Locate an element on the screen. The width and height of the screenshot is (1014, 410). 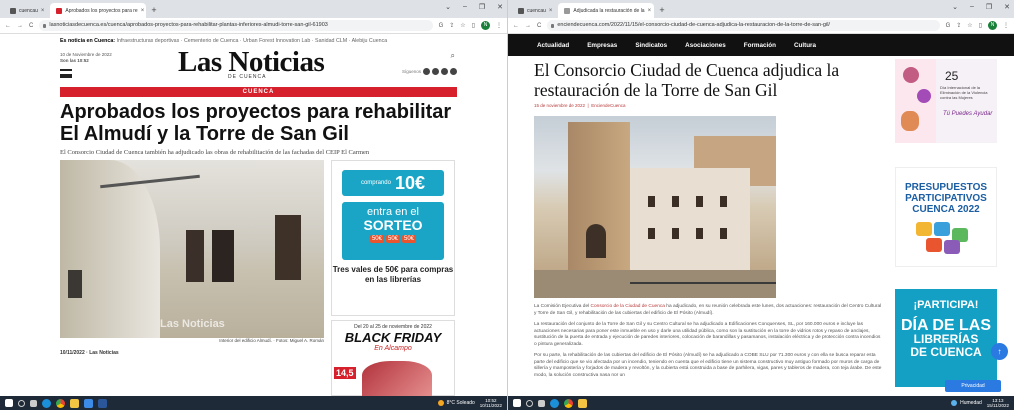
tab-article: Adjudicada la restauración de la × is located at coordinates (606, 10).